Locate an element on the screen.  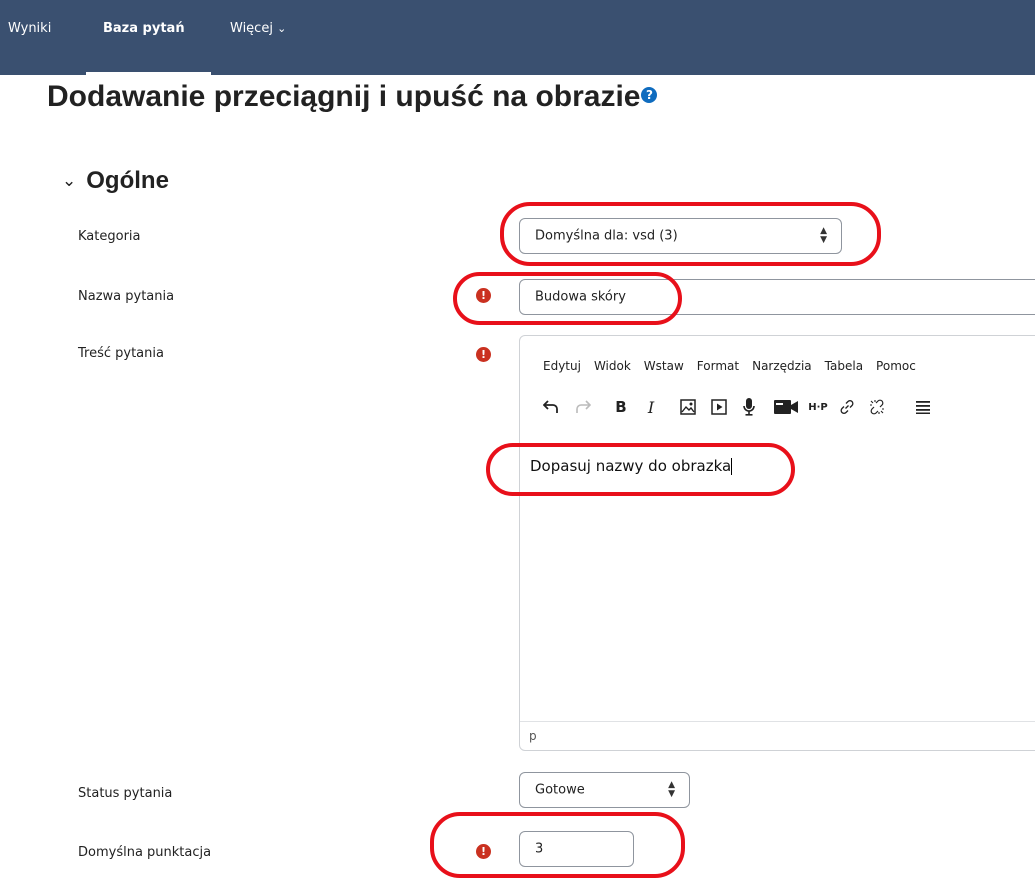
align-icon is located at coordinates (923, 407).